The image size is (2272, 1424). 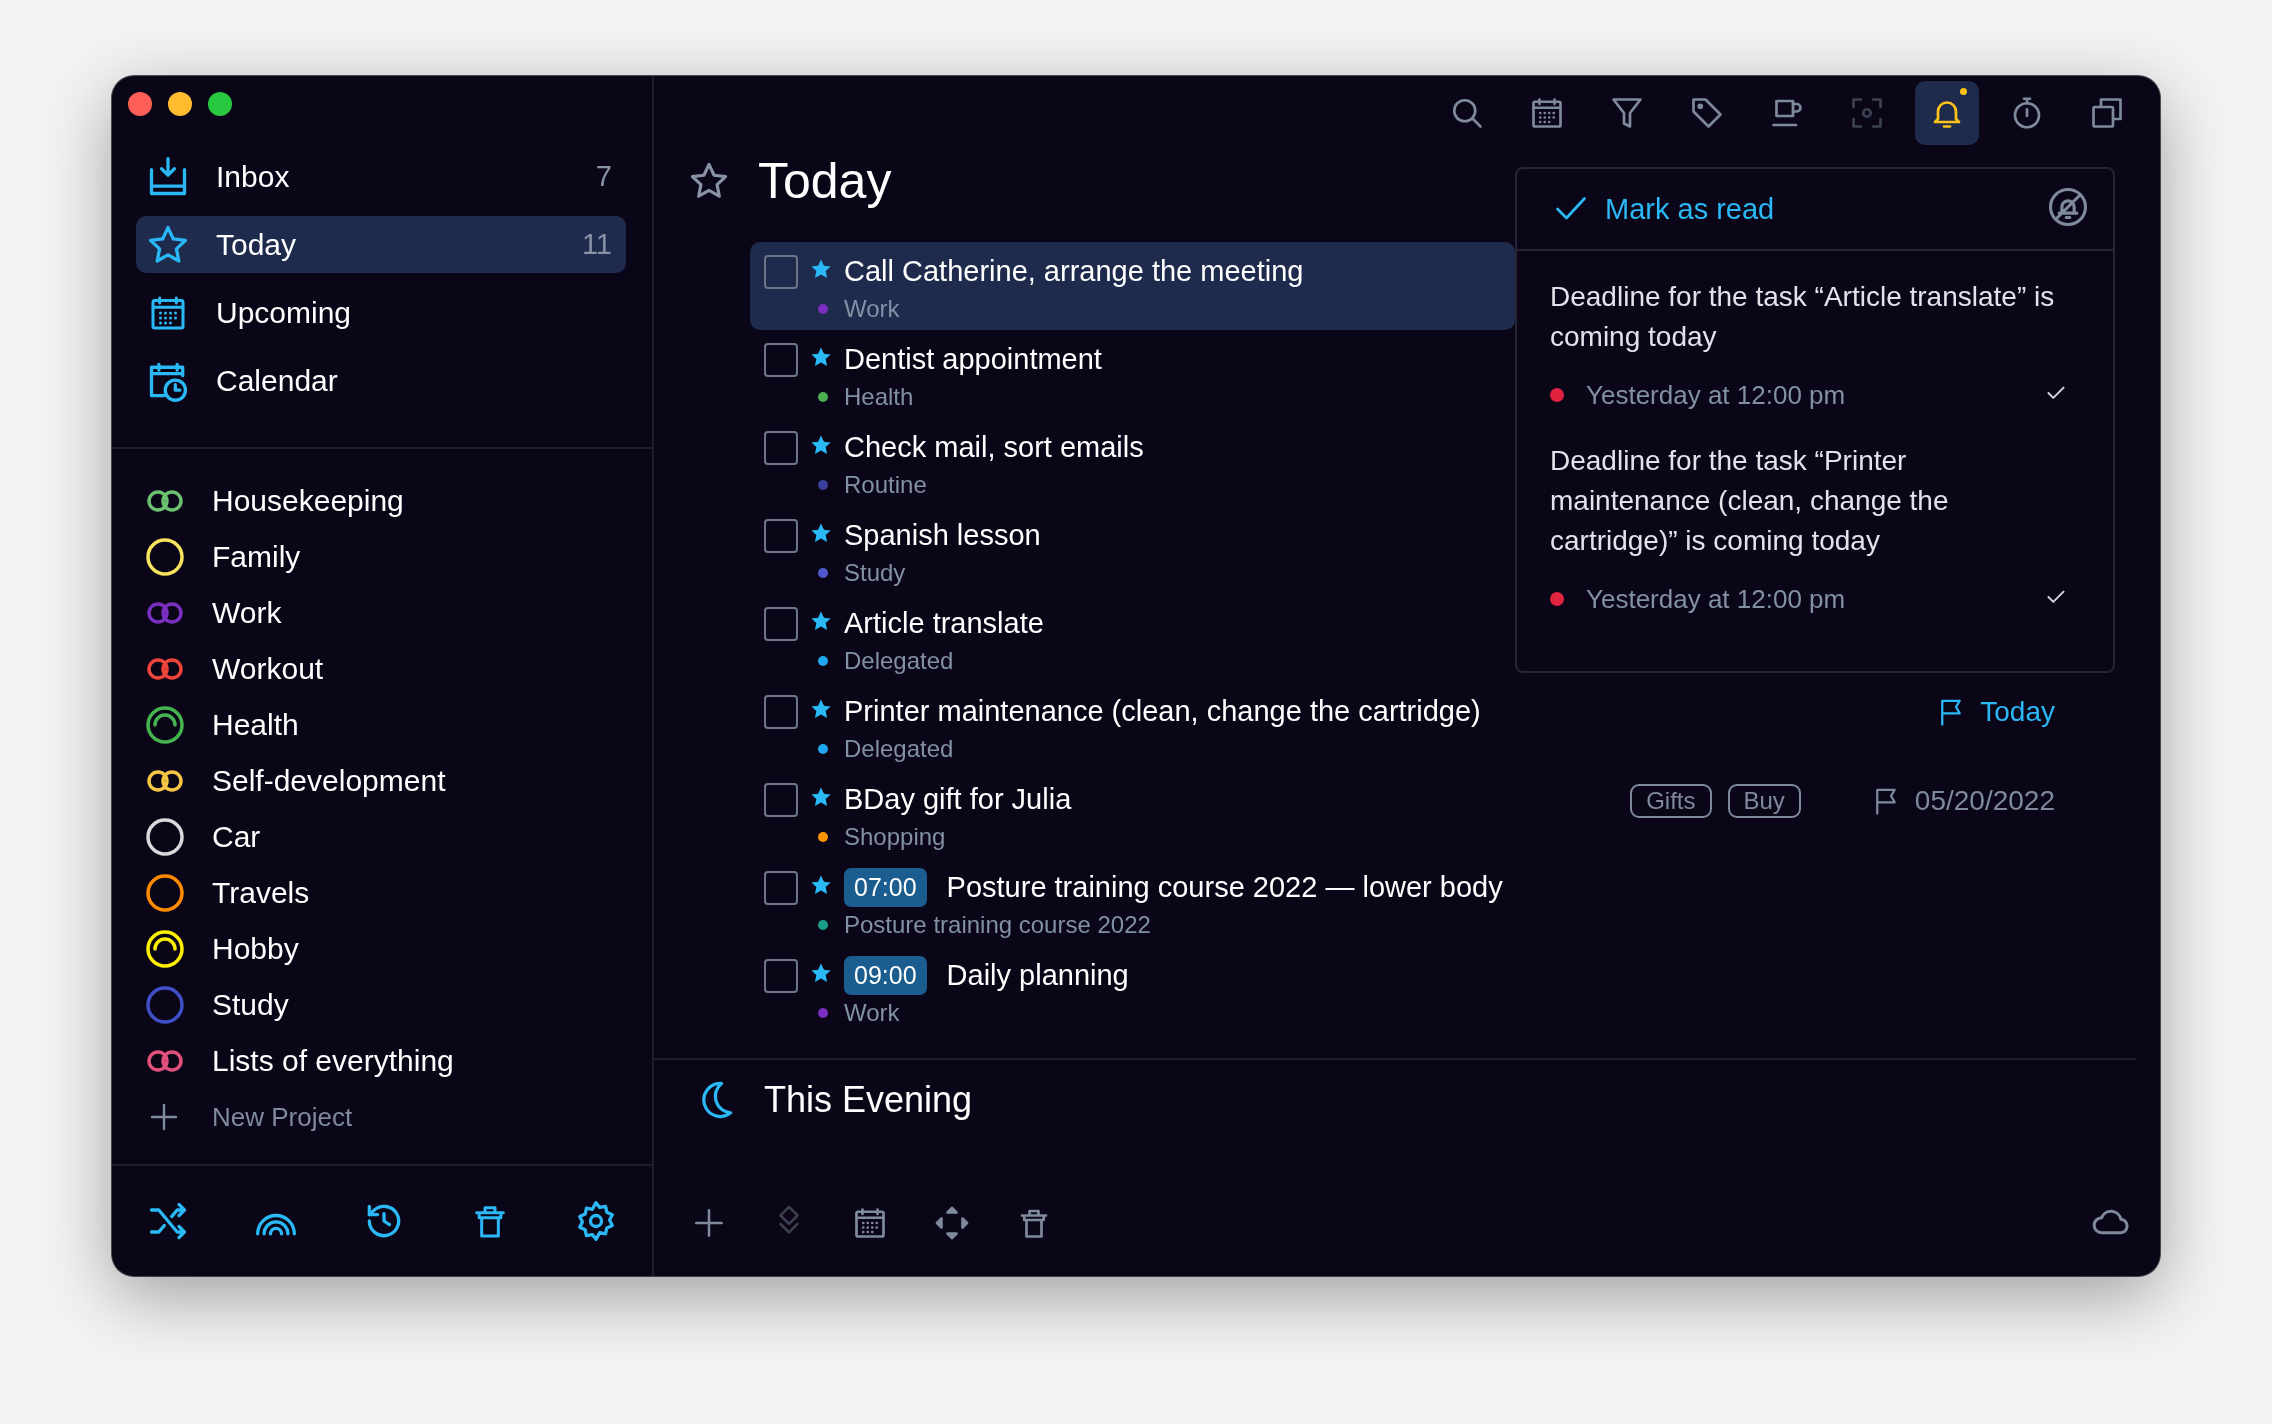 I want to click on project-item: Workout, so click(x=268, y=669).